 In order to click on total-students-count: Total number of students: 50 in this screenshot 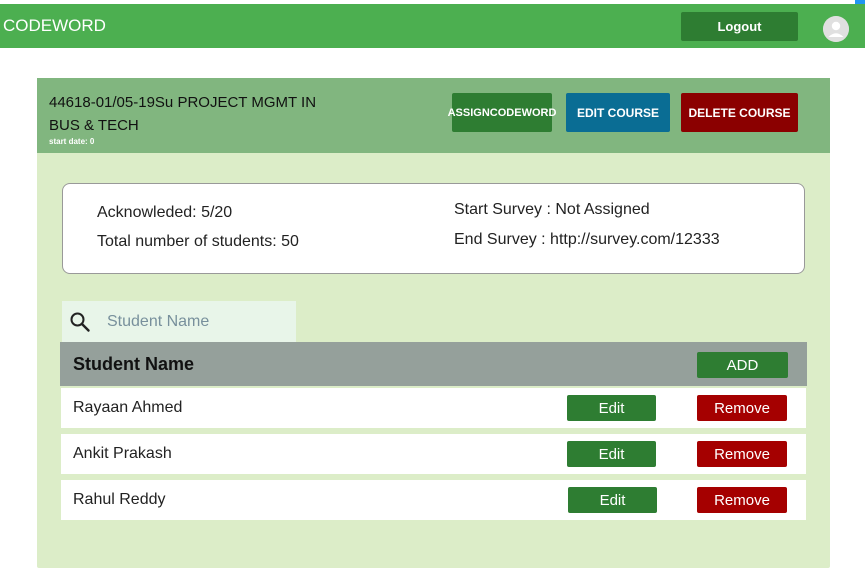, I will do `click(198, 241)`.